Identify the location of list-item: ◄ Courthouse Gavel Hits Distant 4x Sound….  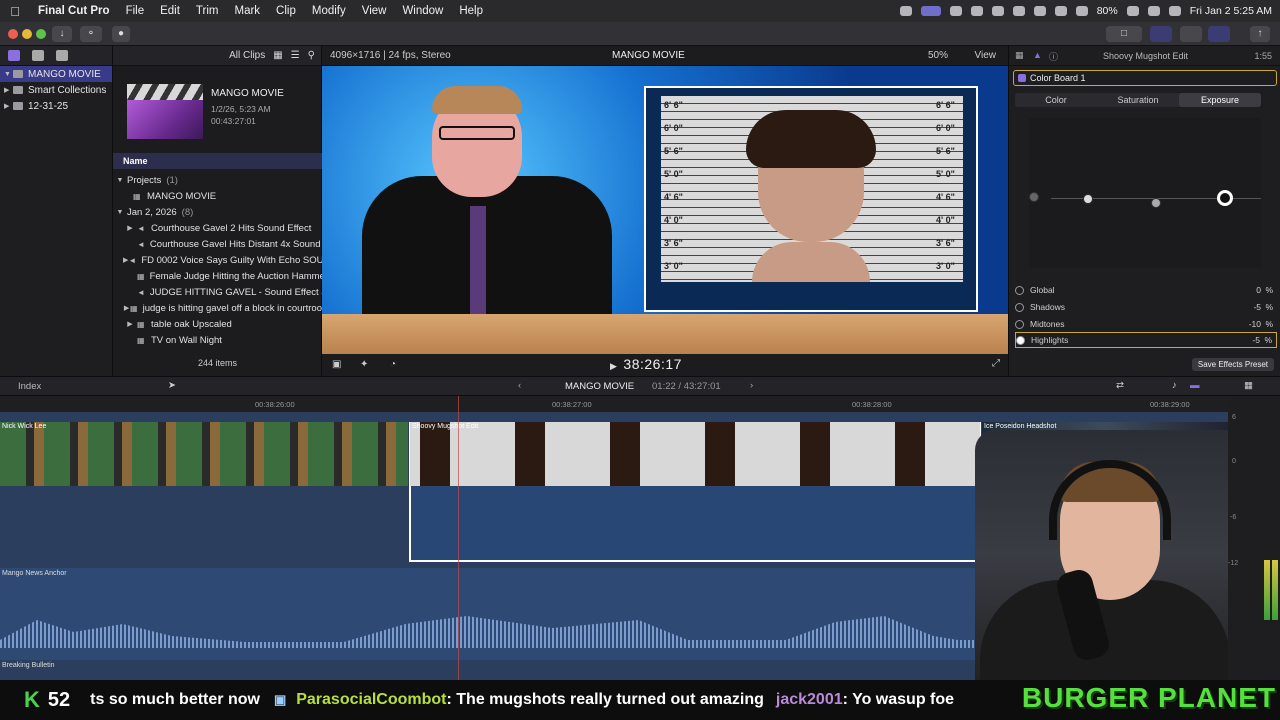
(217, 244).